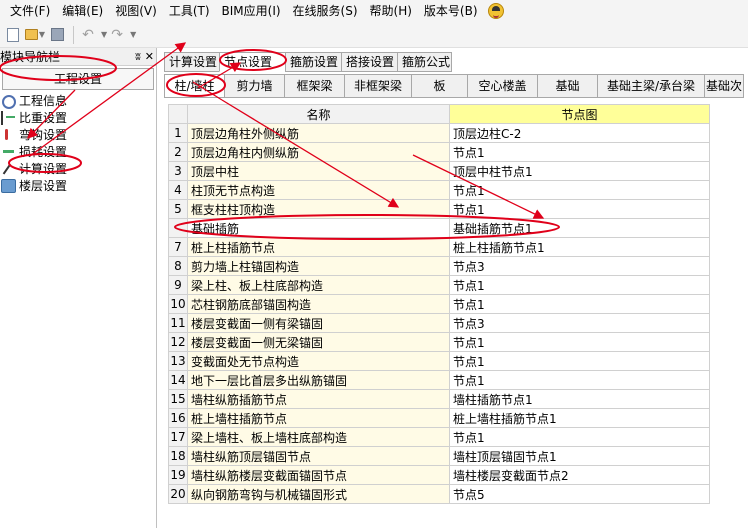 This screenshot has height=528, width=748. I want to click on tab-lap-settings: 搭接设置, so click(369, 62).